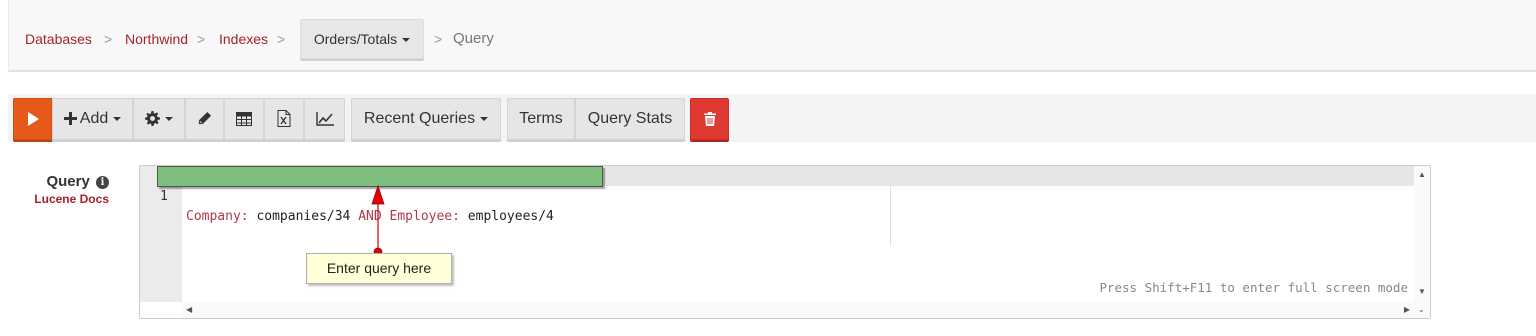 This screenshot has height=336, width=1536. Describe the element at coordinates (102, 182) in the screenshot. I see `info-icon: i` at that location.